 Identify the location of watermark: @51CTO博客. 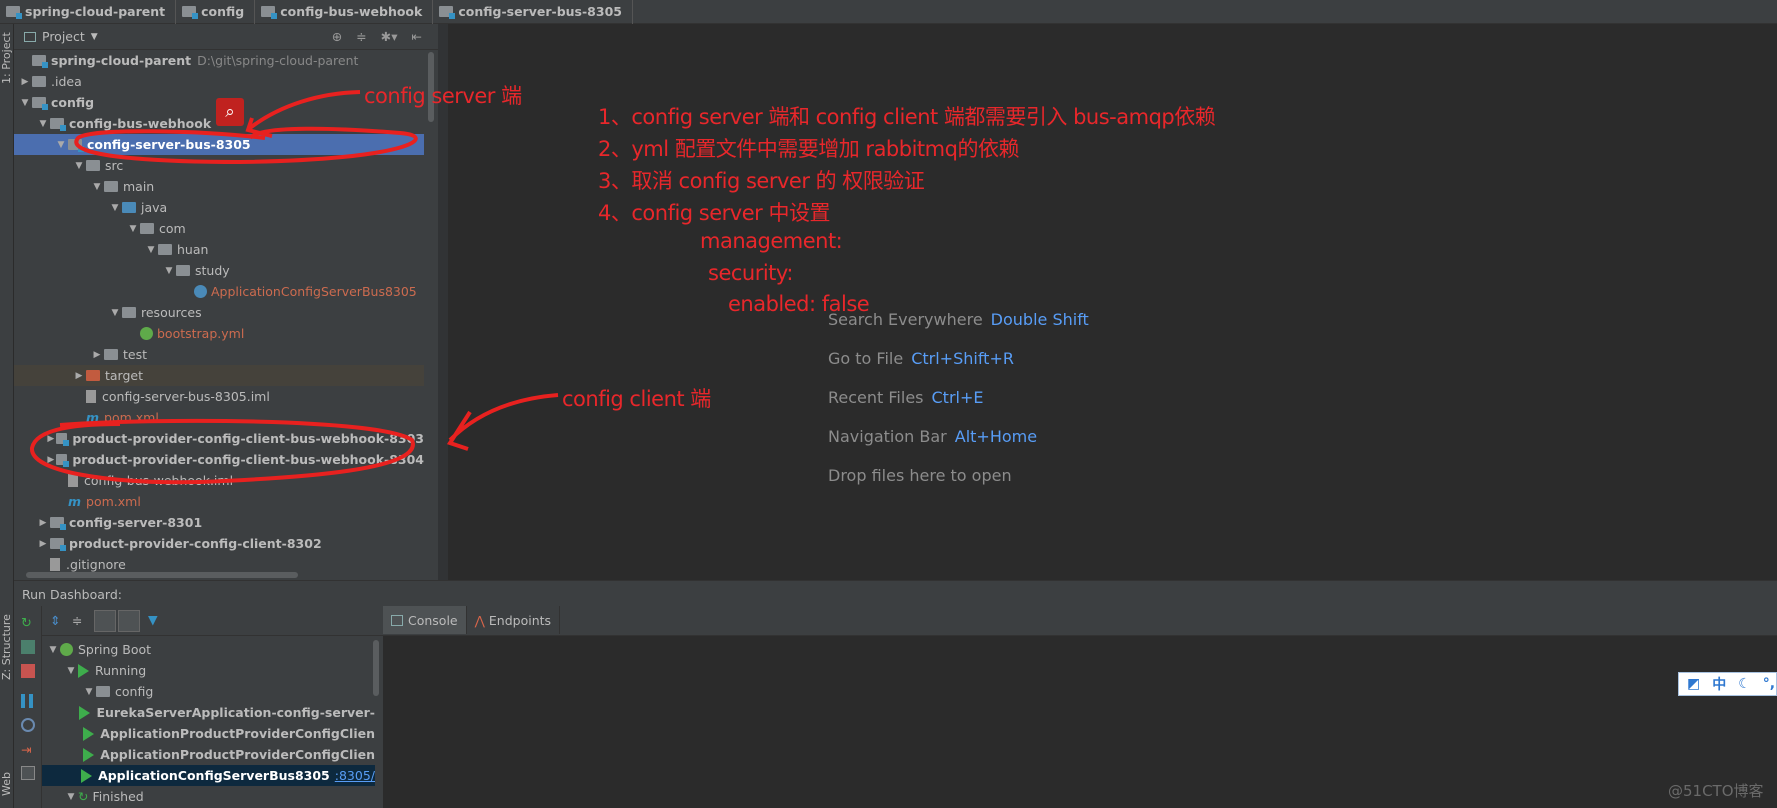
(1716, 791).